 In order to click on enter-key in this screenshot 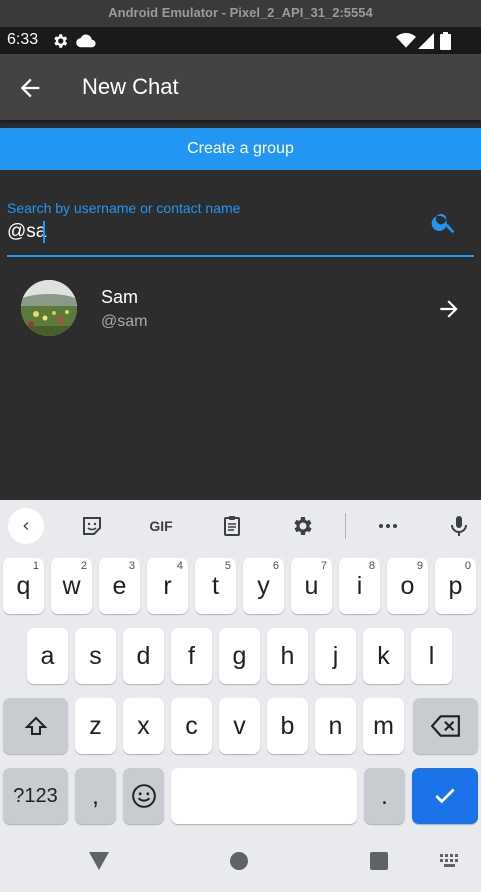, I will do `click(445, 796)`.